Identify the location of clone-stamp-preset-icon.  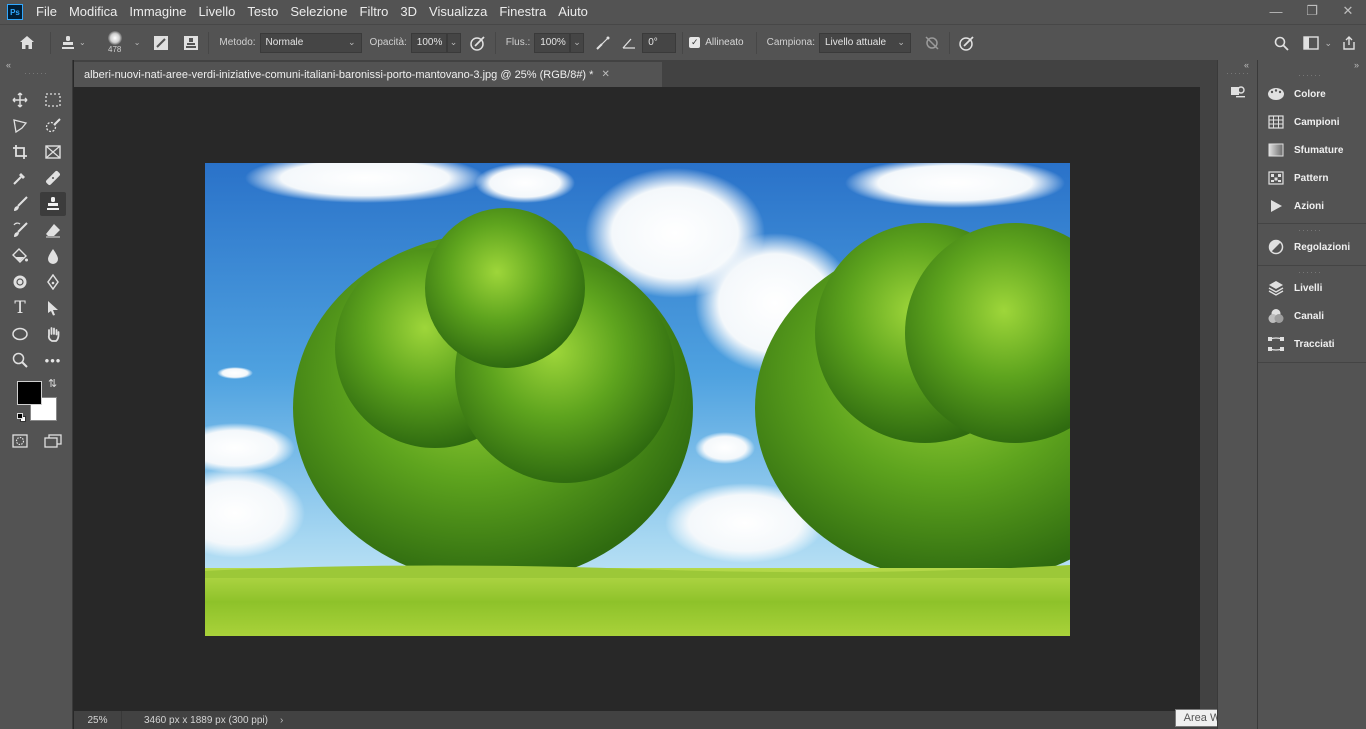
(68, 43).